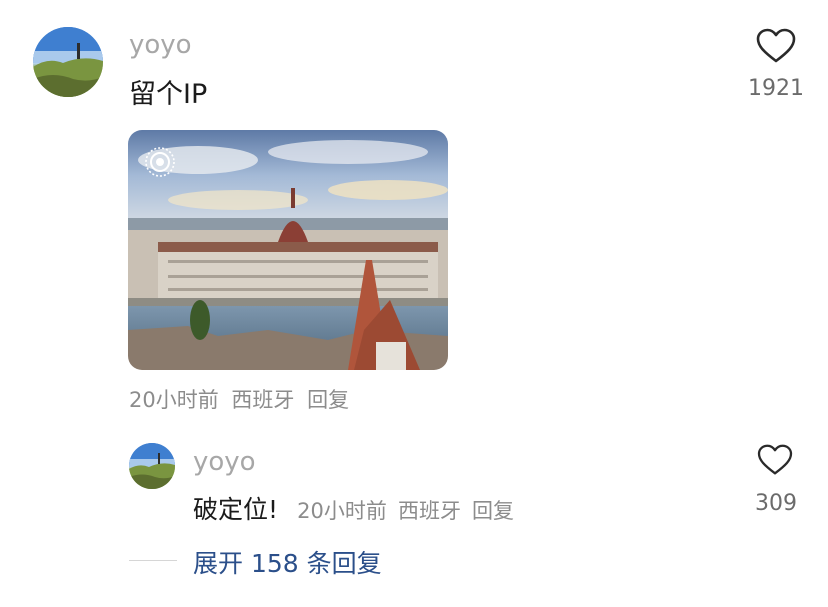 This screenshot has width=828, height=607. I want to click on like-count: 1921, so click(776, 88).